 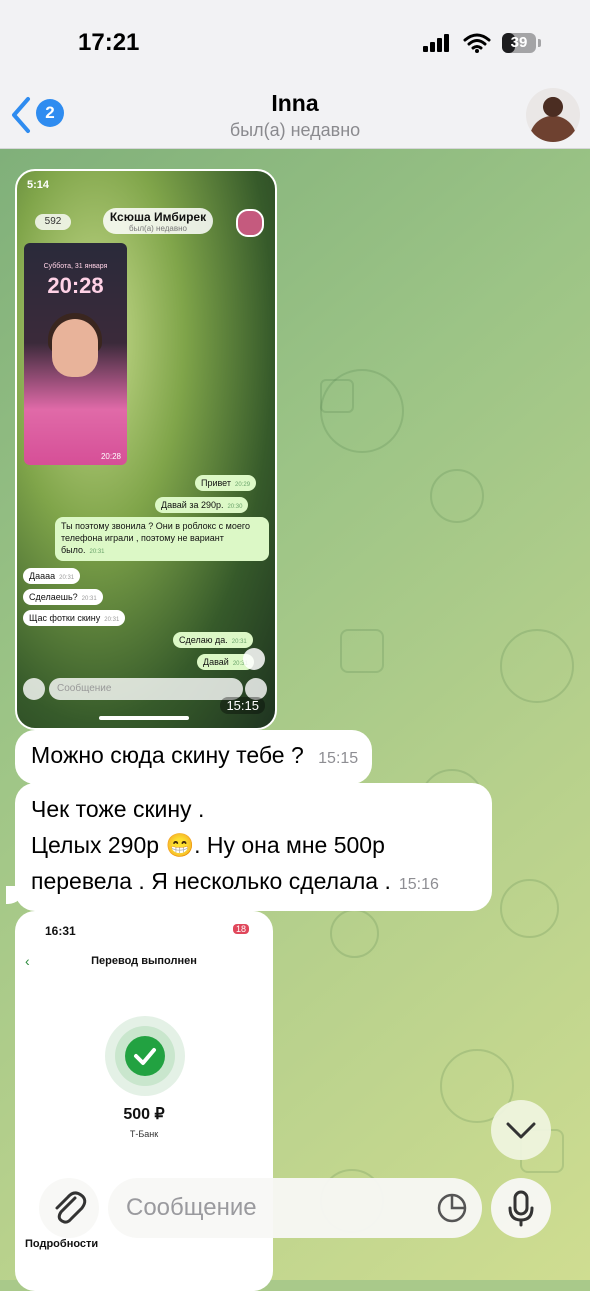 I want to click on battery-icon: 39, so click(x=519, y=43).